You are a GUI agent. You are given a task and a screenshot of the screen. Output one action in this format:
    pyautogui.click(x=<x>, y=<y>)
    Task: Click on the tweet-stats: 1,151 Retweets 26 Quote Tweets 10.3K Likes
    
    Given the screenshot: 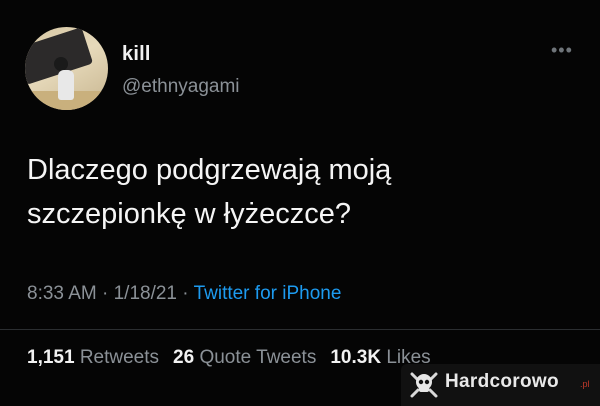 What is the action you would take?
    pyautogui.click(x=229, y=358)
    